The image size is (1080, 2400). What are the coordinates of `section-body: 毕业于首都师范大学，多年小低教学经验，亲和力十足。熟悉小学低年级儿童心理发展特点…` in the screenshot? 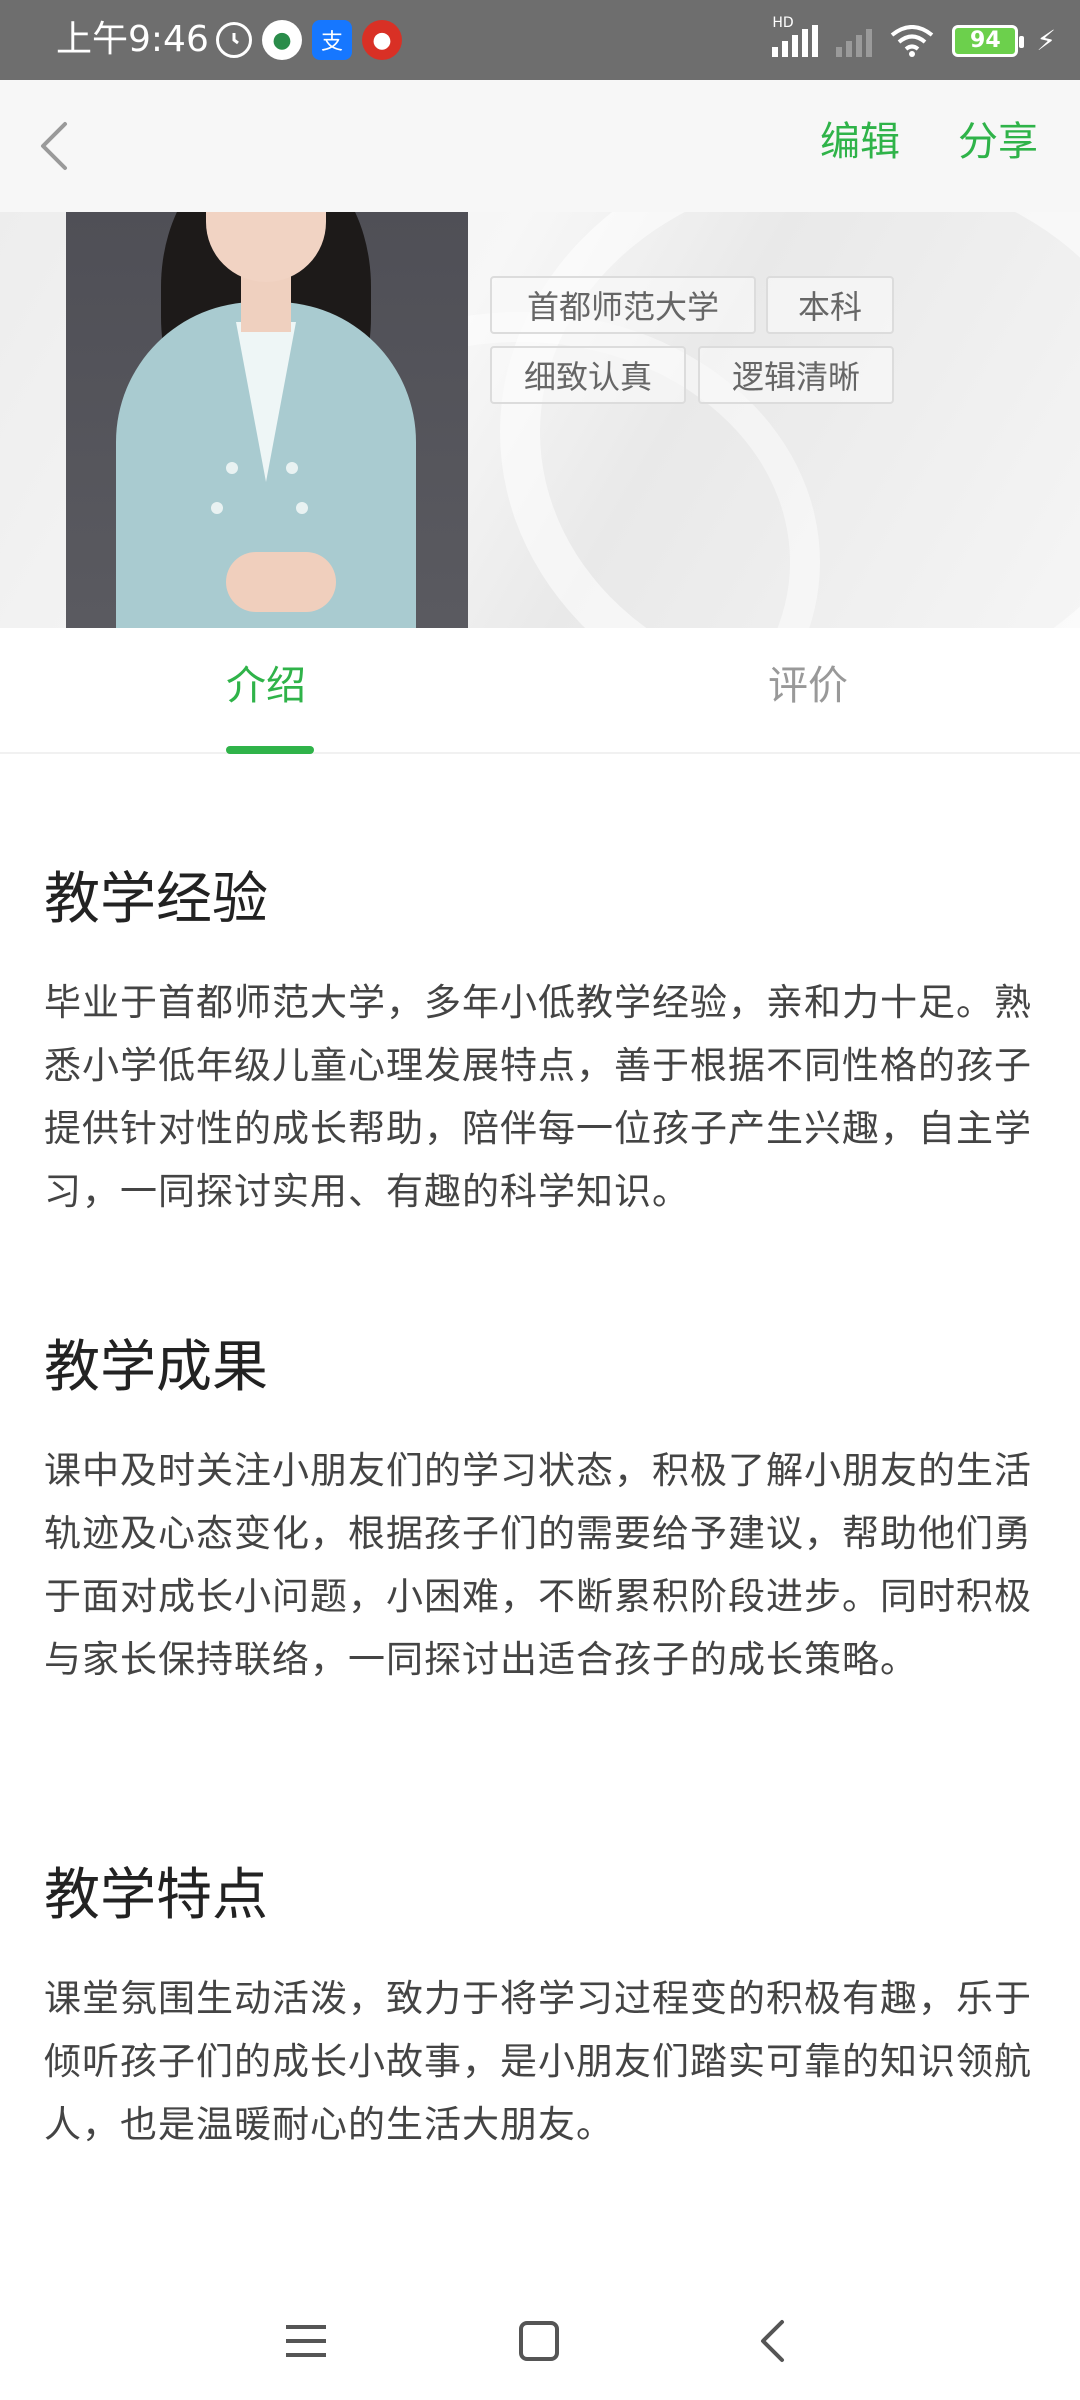 It's located at (538, 1097).